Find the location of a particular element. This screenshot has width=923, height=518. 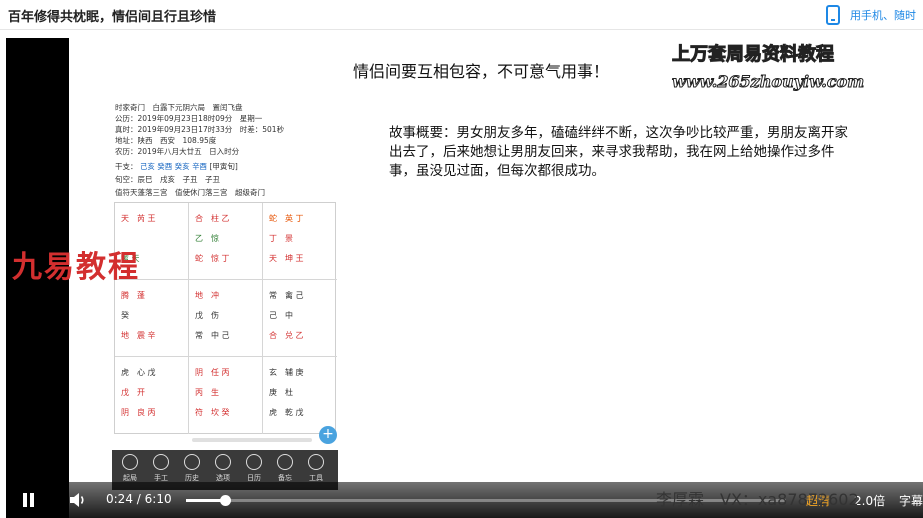

cell-row: 符 坎 癸 is located at coordinates (212, 412).